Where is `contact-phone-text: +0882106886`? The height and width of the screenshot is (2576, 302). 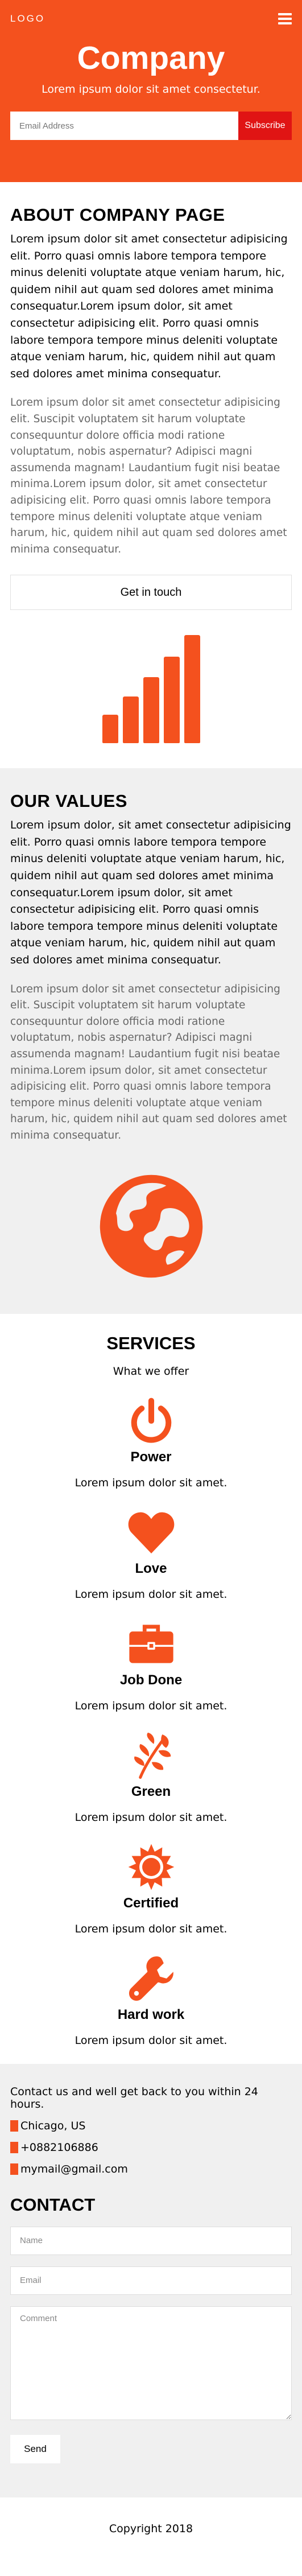 contact-phone-text: +0882106886 is located at coordinates (59, 2147).